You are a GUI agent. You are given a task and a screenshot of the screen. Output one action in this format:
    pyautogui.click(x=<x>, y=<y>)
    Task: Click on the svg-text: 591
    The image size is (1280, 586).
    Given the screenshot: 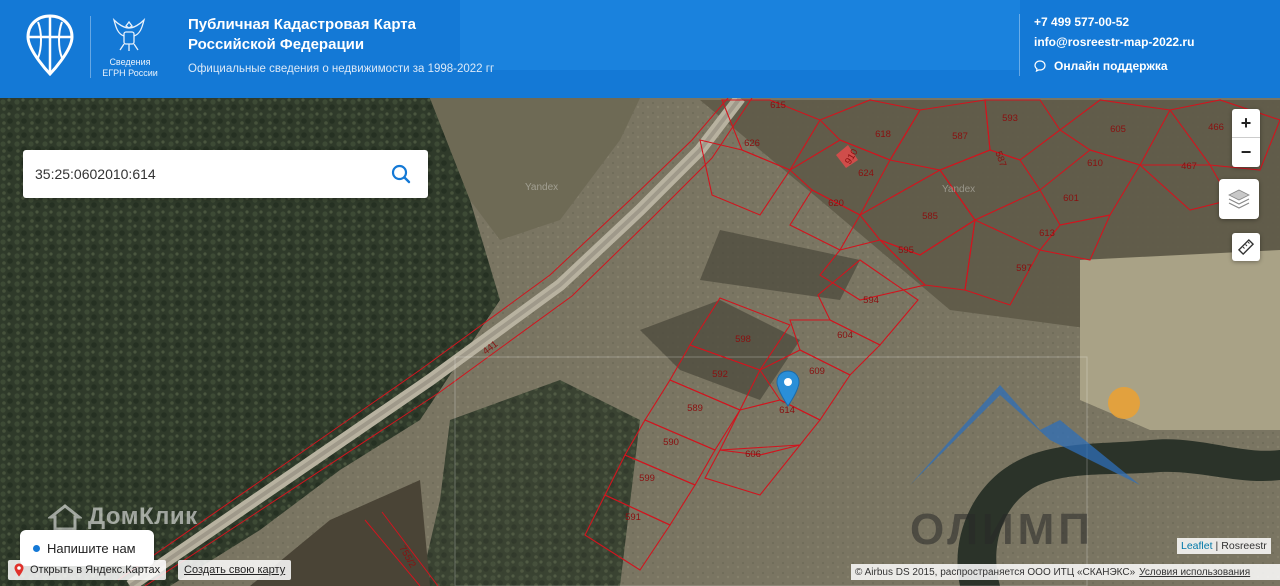 What is the action you would take?
    pyautogui.click(x=633, y=517)
    